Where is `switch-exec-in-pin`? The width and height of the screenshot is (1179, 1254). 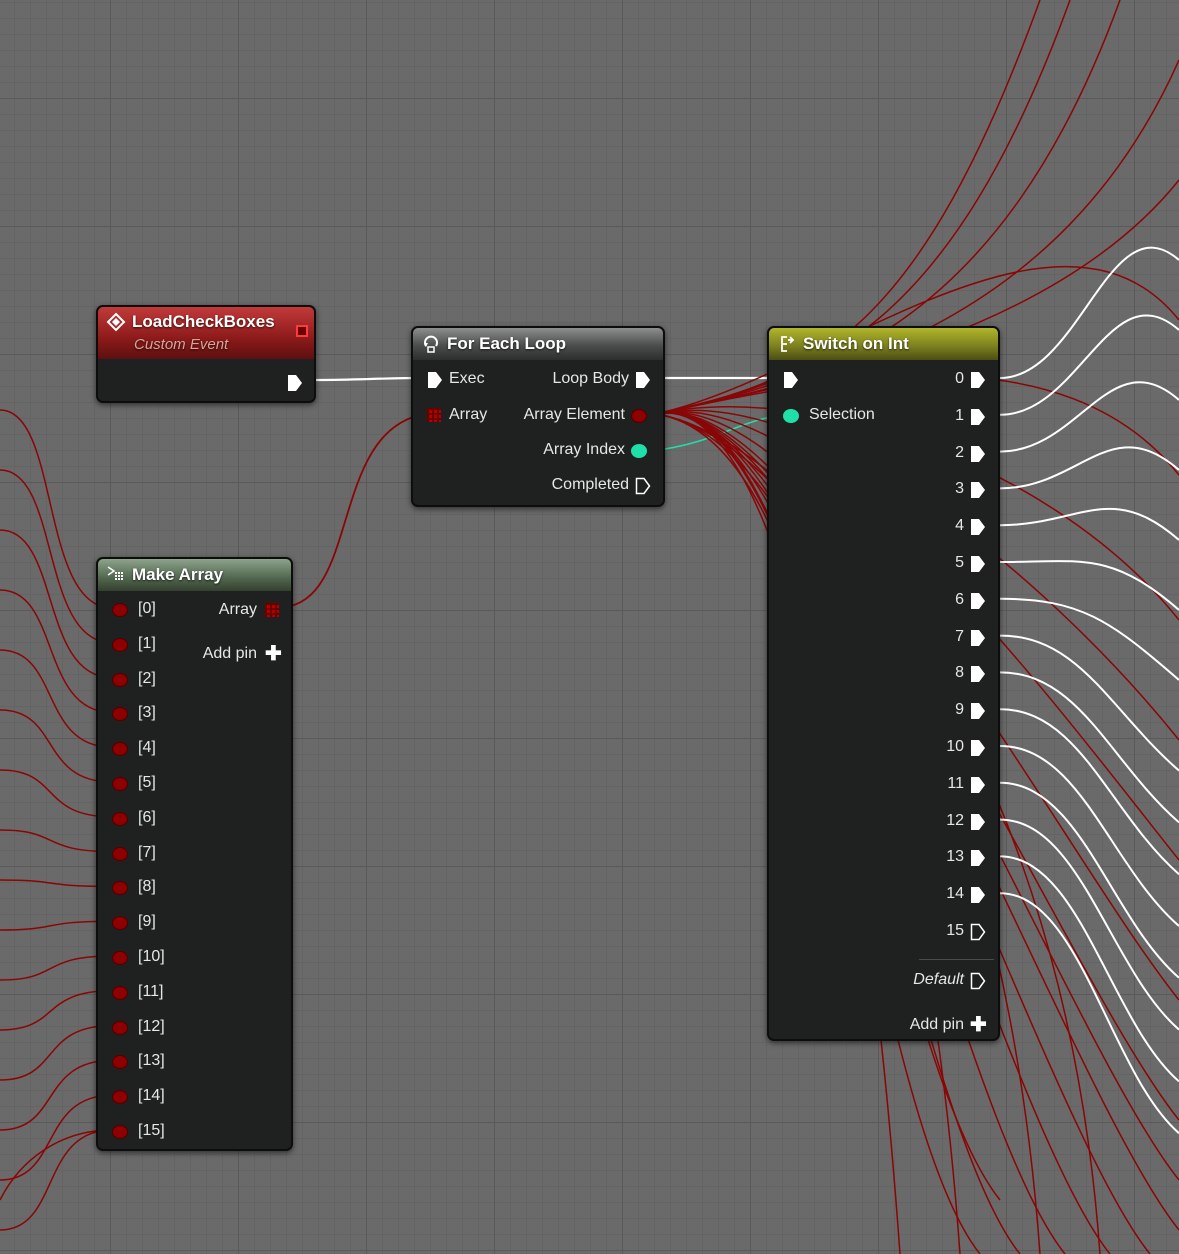 switch-exec-in-pin is located at coordinates (791, 380).